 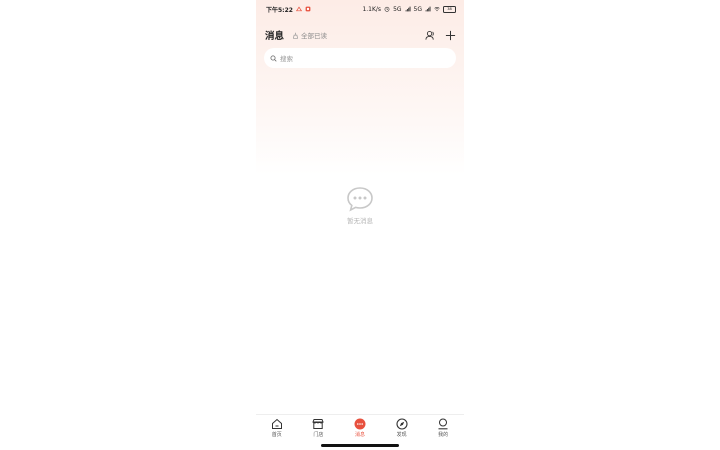 What do you see at coordinates (360, 445) in the screenshot?
I see `home-indicator` at bounding box center [360, 445].